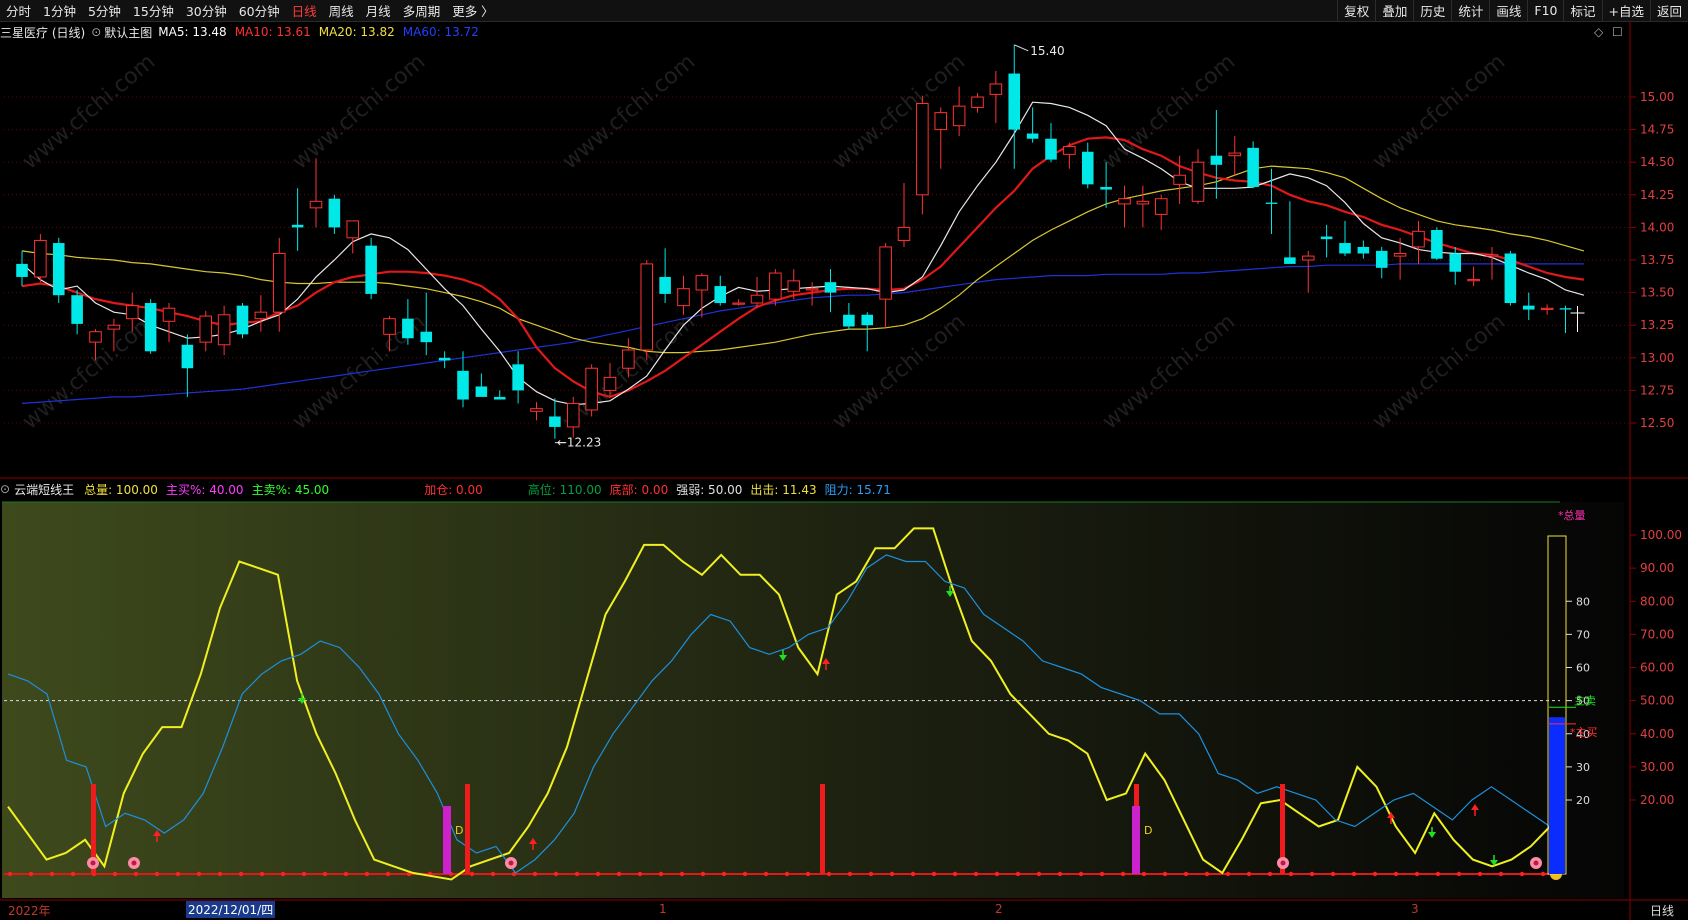 The width and height of the screenshot is (1688, 920). I want to click on gauge-buy-label: *主买, so click(1584, 732).